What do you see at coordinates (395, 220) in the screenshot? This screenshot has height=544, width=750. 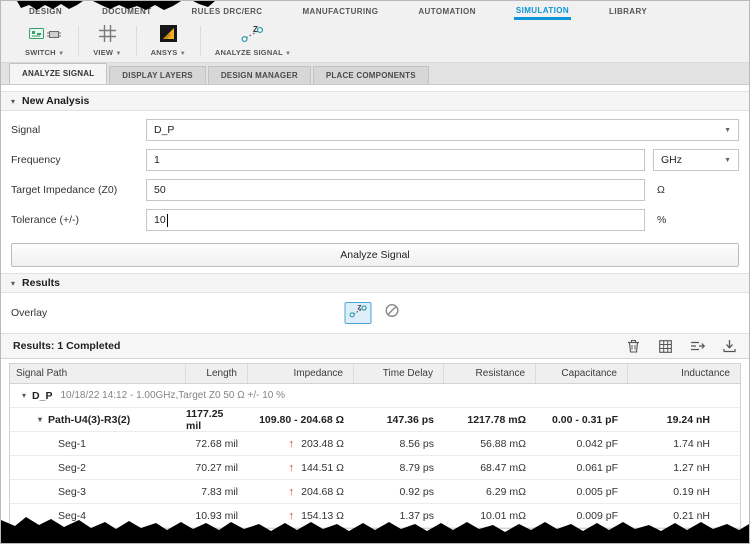 I see `tolerance-input: 10` at bounding box center [395, 220].